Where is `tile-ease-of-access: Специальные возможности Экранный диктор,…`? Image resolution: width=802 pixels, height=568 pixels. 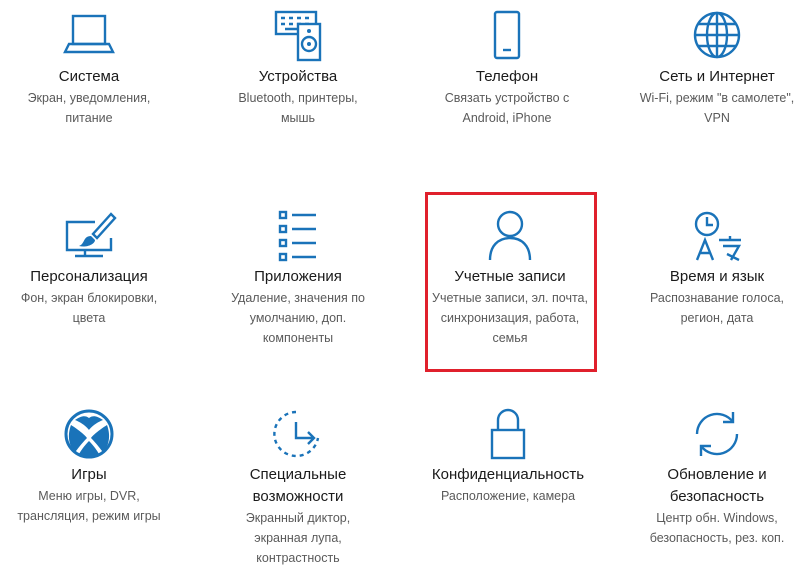
tile-ease-of-access: Специальные возможности Экранный диктор,… is located at coordinates (298, 488).